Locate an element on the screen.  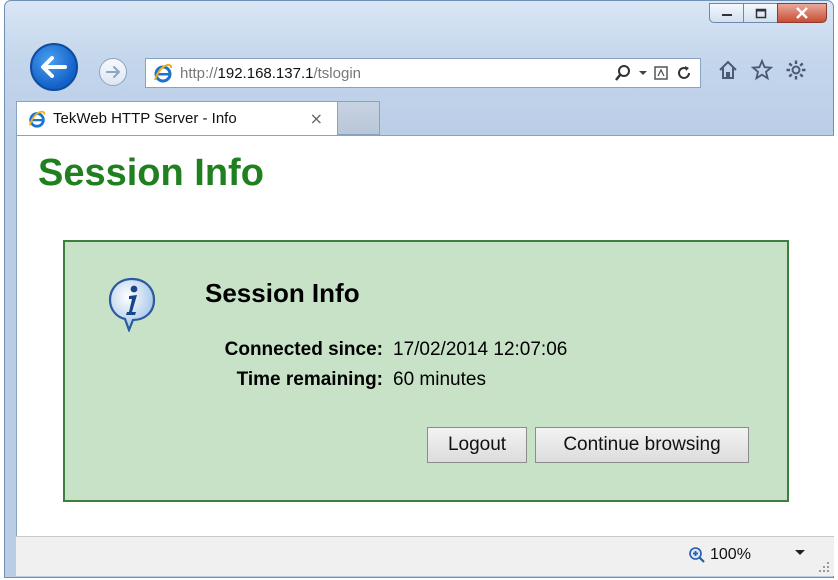
logout-button: Logout is located at coordinates (477, 445).